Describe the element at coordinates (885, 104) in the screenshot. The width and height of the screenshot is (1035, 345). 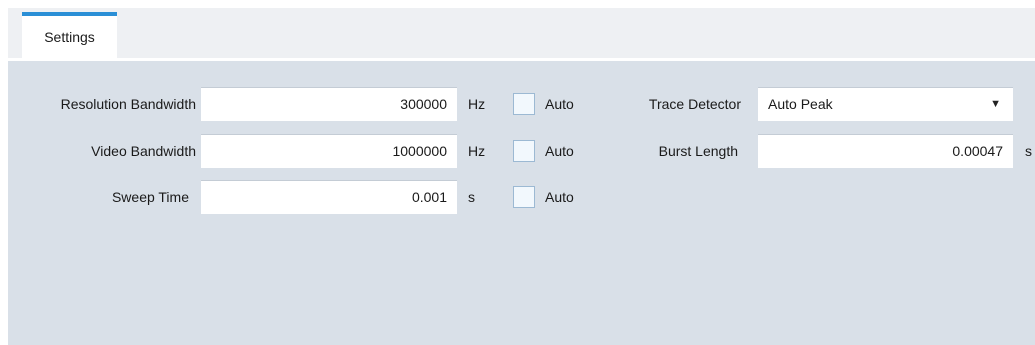
I see `trace-detector-select: Auto Peak ▼` at that location.